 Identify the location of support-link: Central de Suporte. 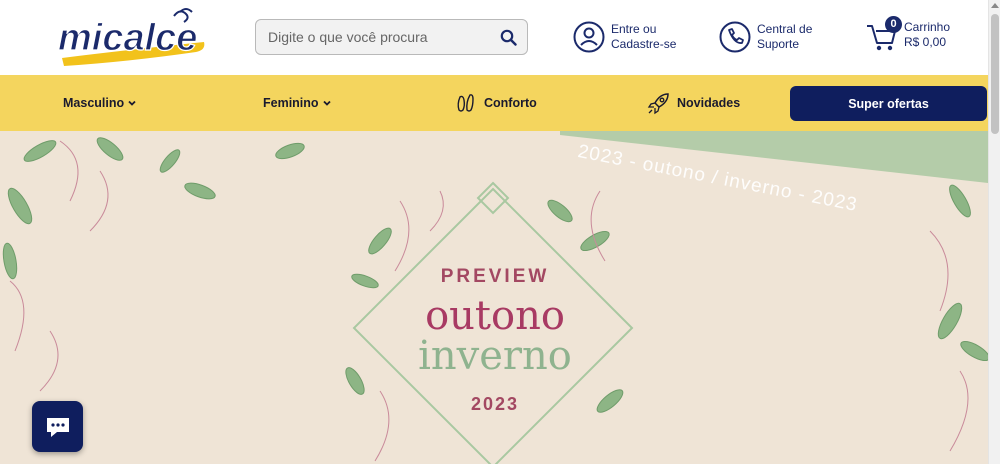
(765, 37).